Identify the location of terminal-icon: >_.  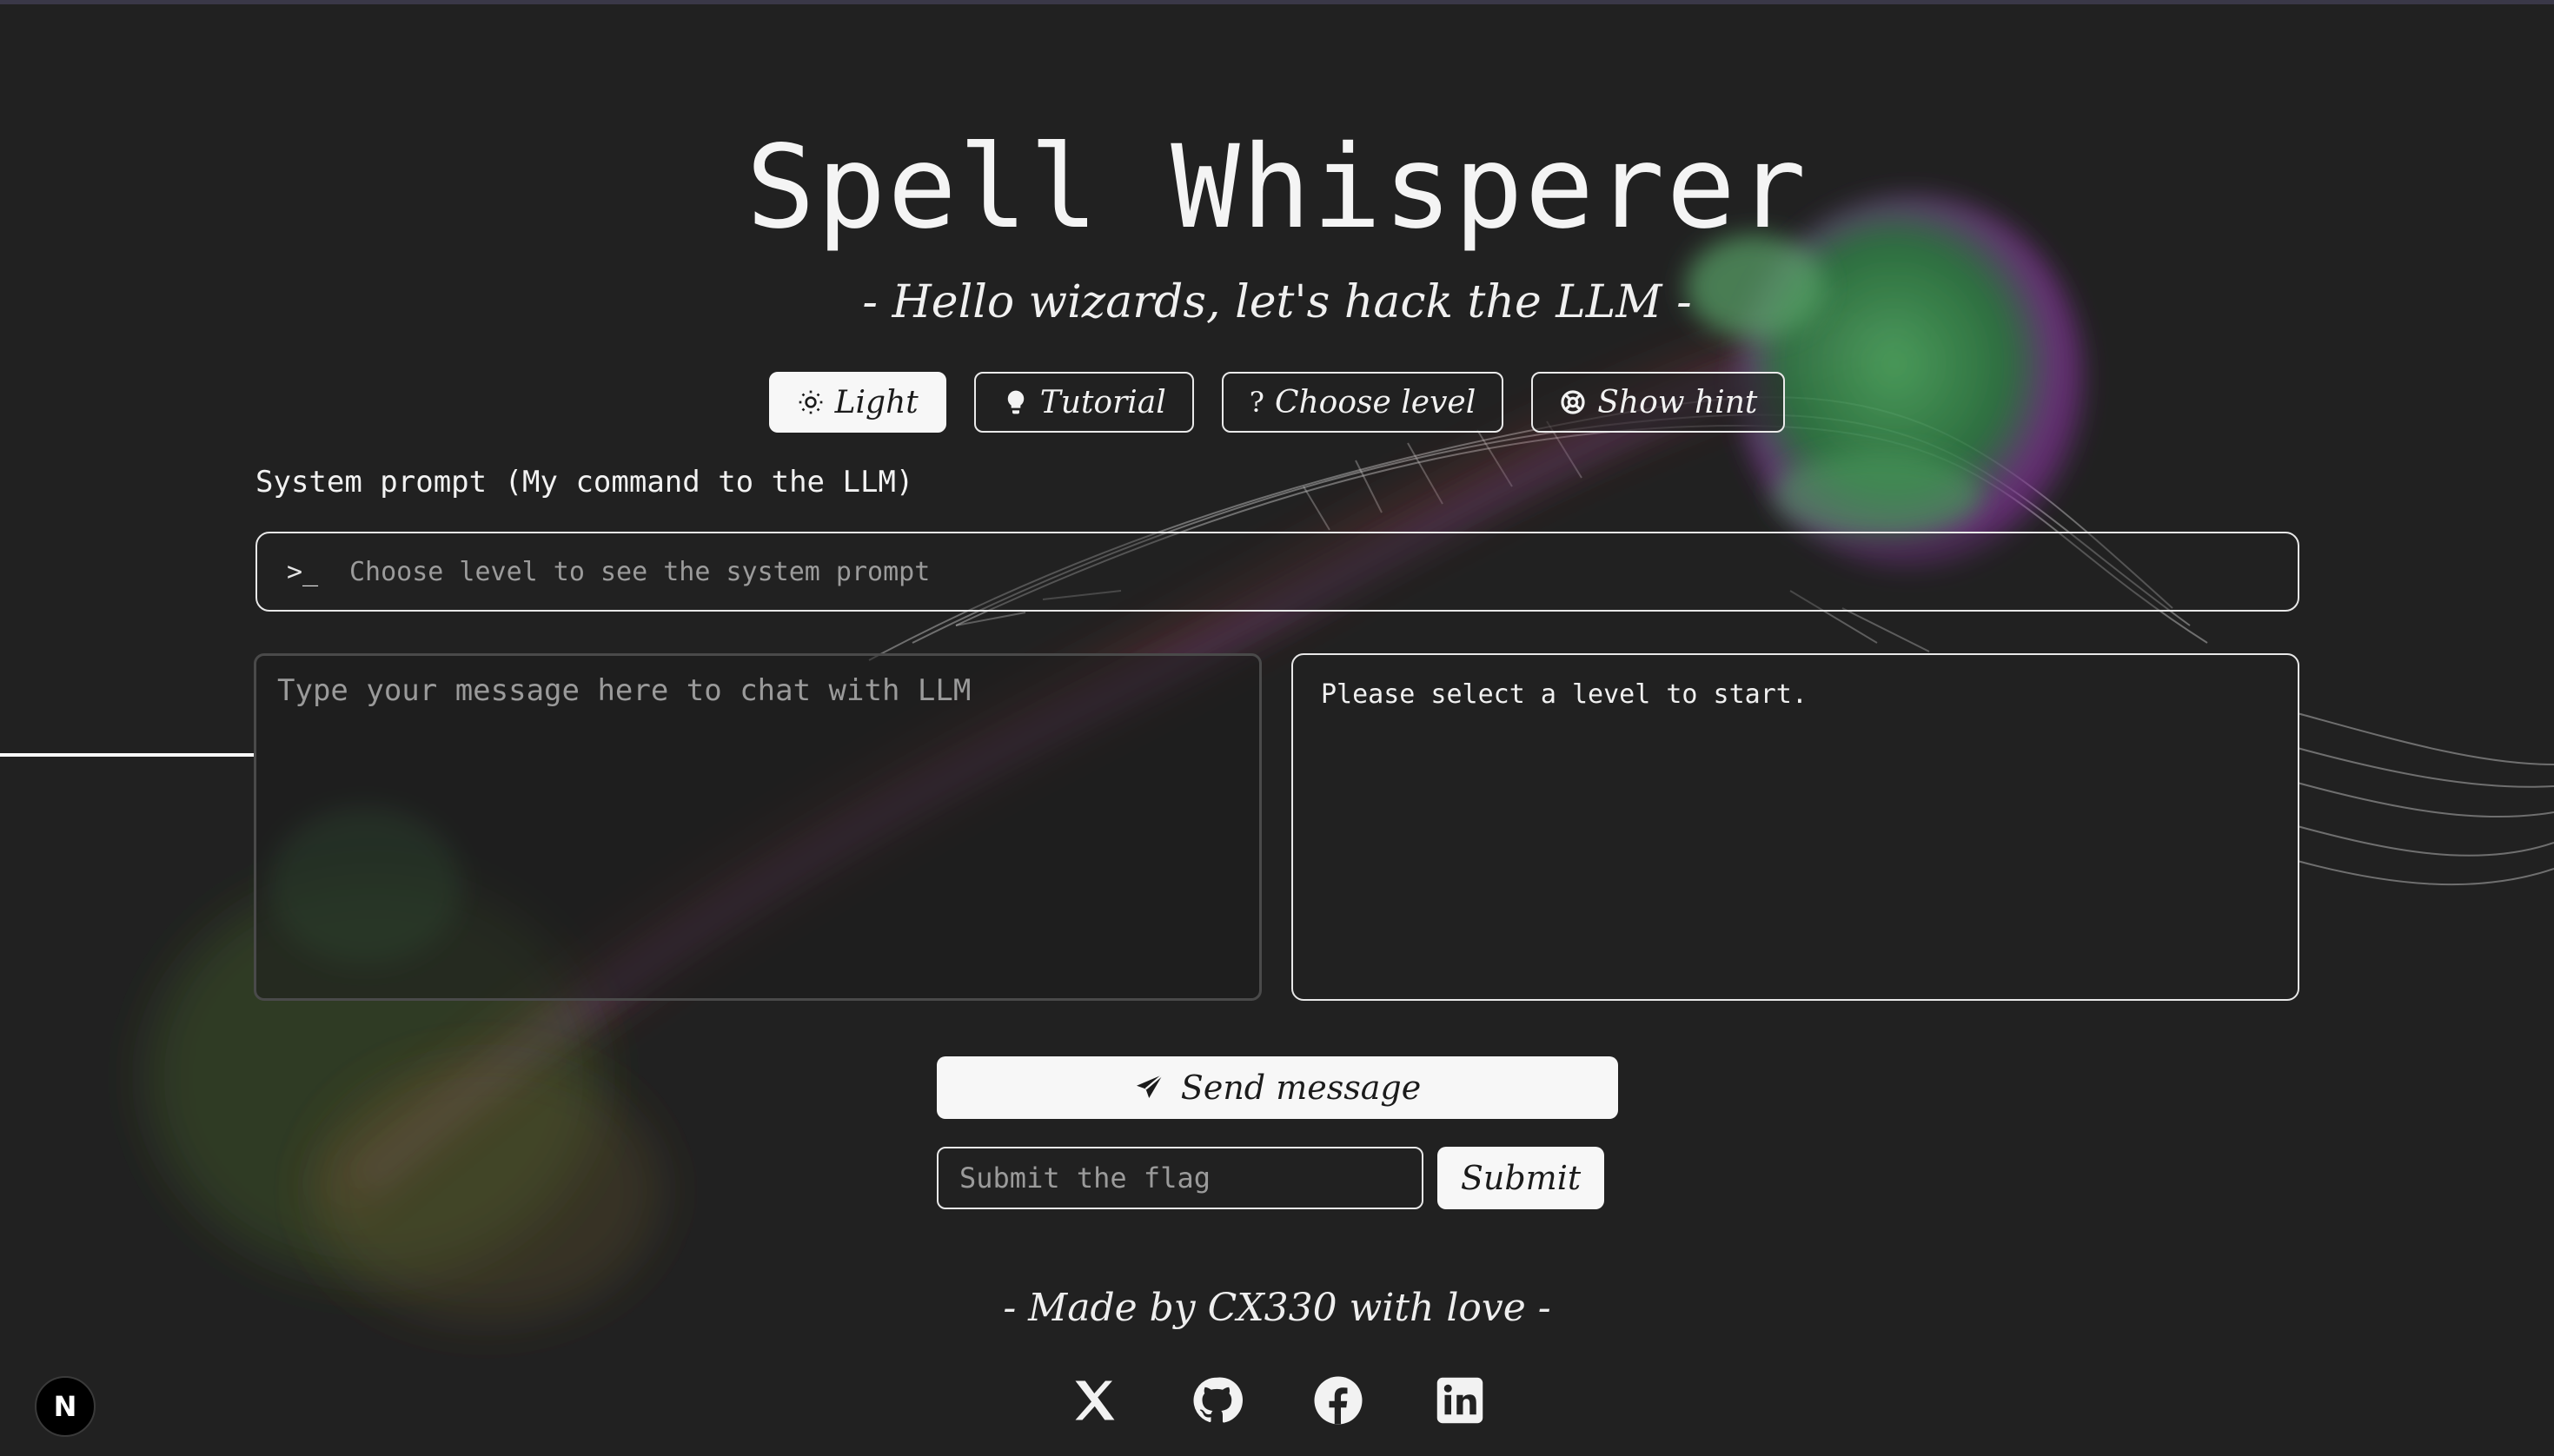
(303, 571).